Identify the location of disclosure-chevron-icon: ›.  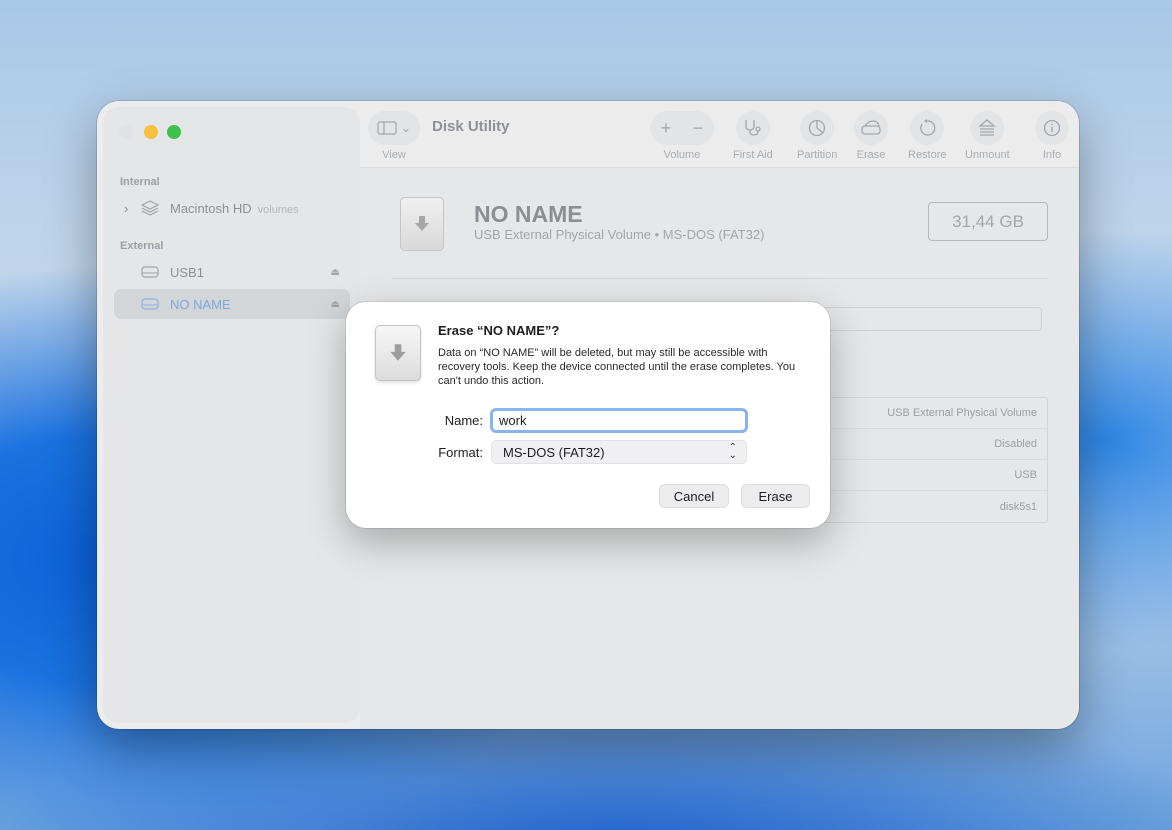
(126, 208).